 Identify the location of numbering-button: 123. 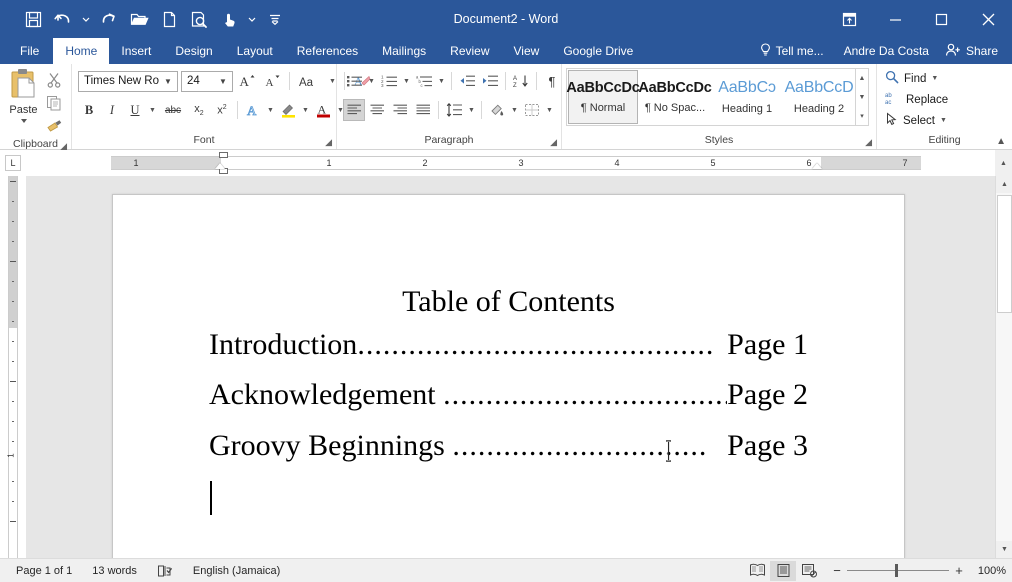
(389, 81).